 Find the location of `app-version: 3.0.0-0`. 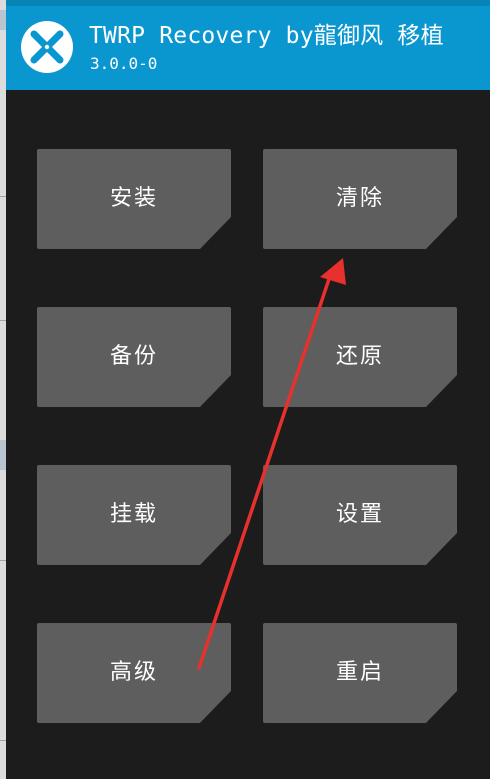

app-version: 3.0.0-0 is located at coordinates (124, 63).